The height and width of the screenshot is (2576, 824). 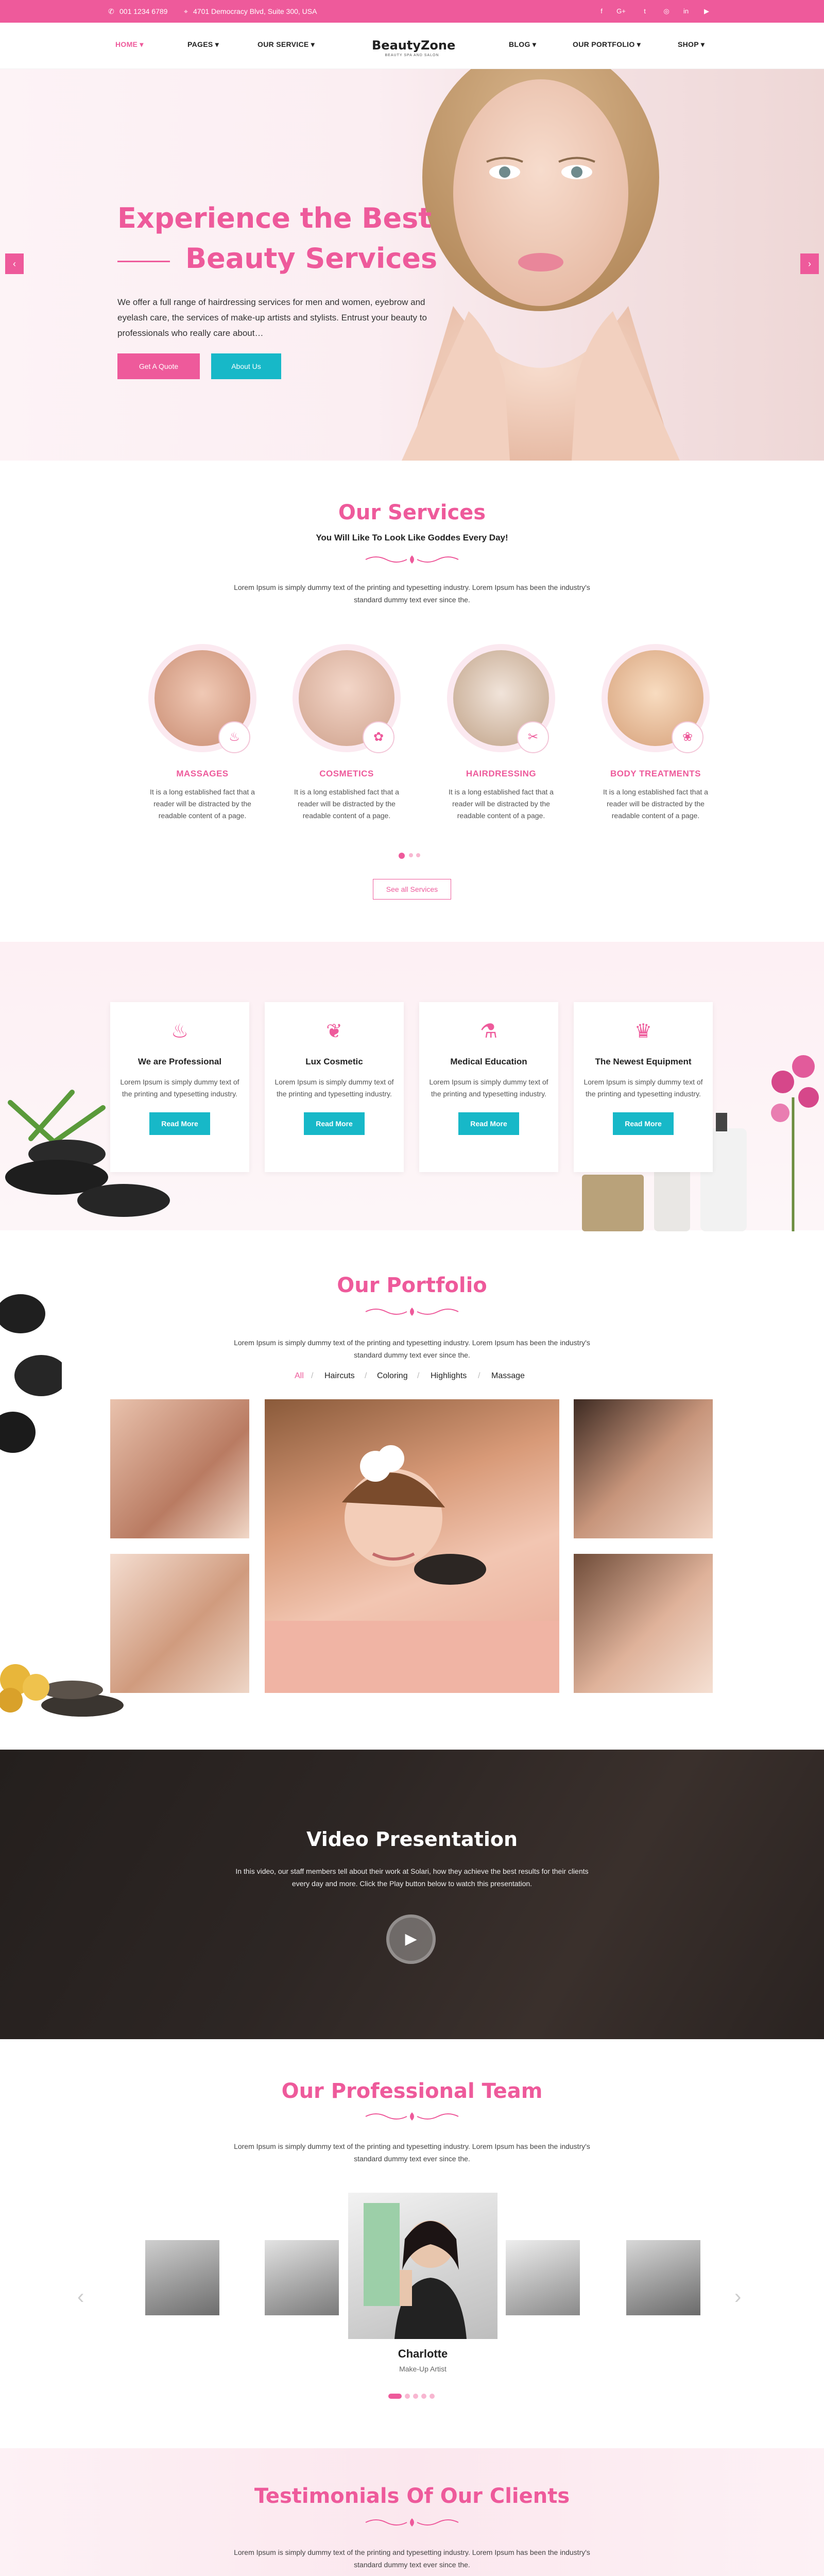 I want to click on team-next-arrow: ›, so click(x=737, y=2297).